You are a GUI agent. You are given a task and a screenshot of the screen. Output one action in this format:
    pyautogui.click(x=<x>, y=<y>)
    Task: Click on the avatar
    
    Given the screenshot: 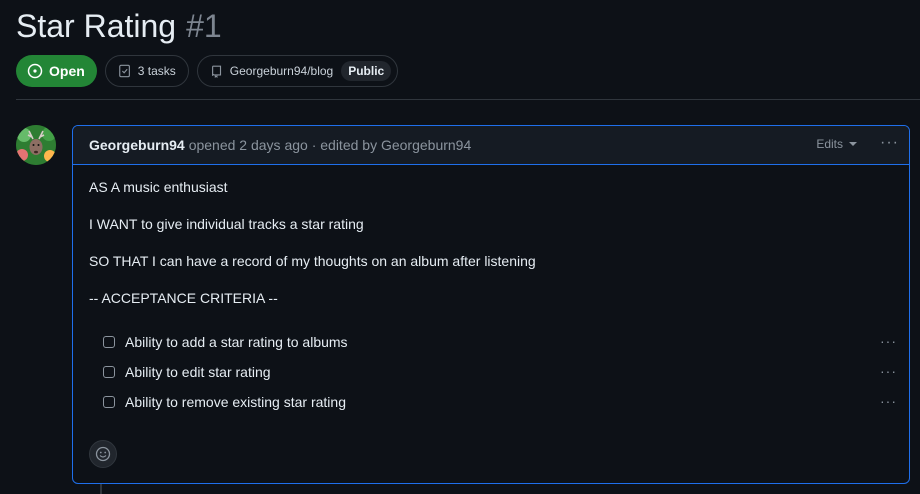 What is the action you would take?
    pyautogui.click(x=36, y=145)
    